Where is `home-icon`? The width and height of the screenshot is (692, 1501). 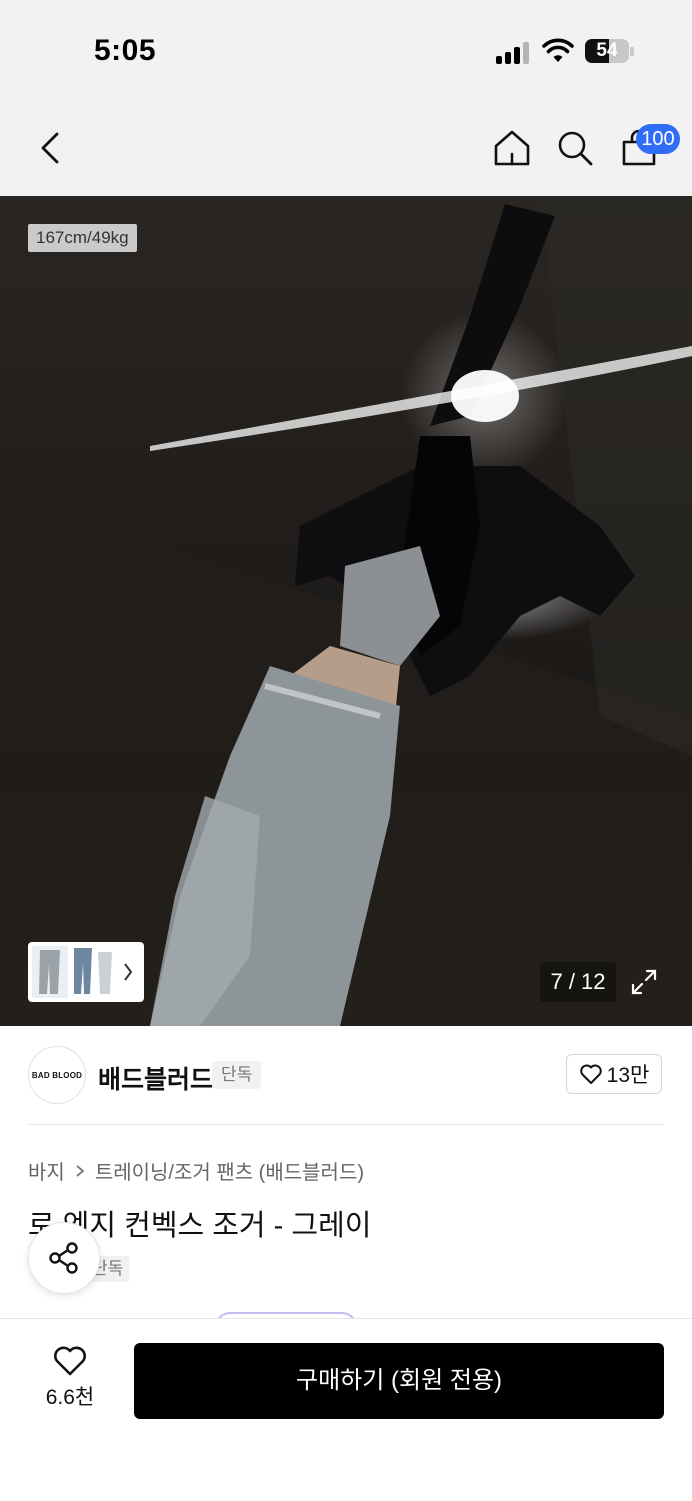
home-icon is located at coordinates (512, 148).